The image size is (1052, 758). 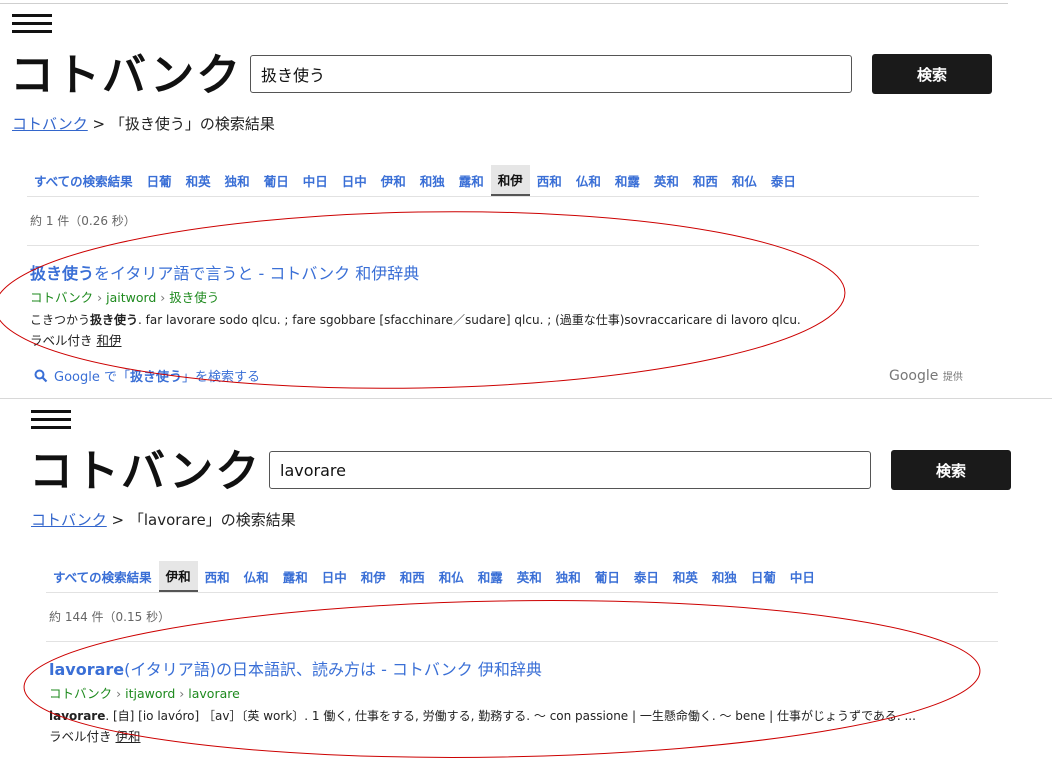 What do you see at coordinates (685, 576) in the screenshot?
I see `tab-14: 和英` at bounding box center [685, 576].